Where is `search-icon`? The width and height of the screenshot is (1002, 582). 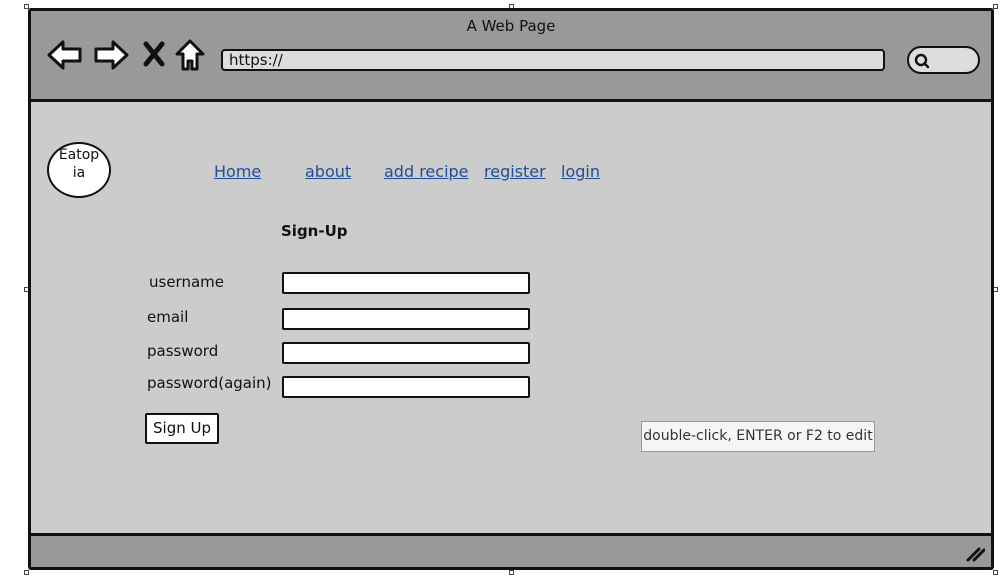
search-icon is located at coordinates (922, 61).